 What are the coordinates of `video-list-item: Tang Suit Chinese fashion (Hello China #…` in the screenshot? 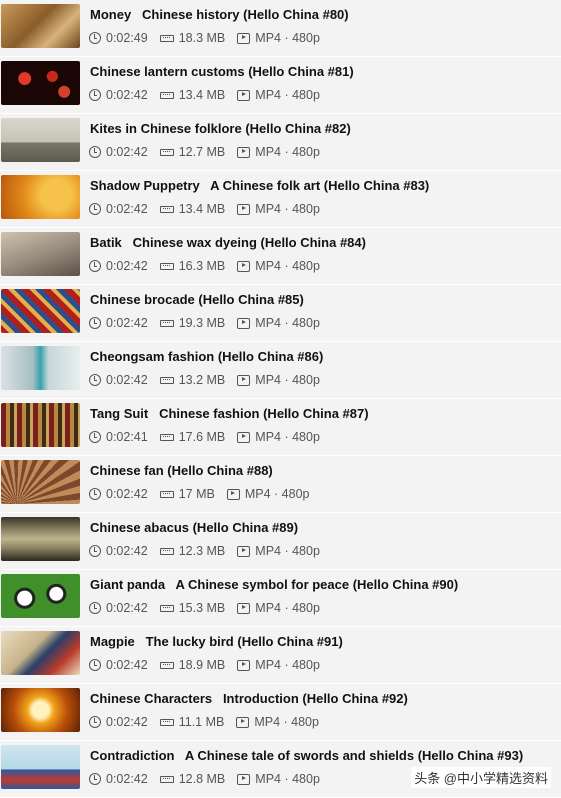 It's located at (280, 427).